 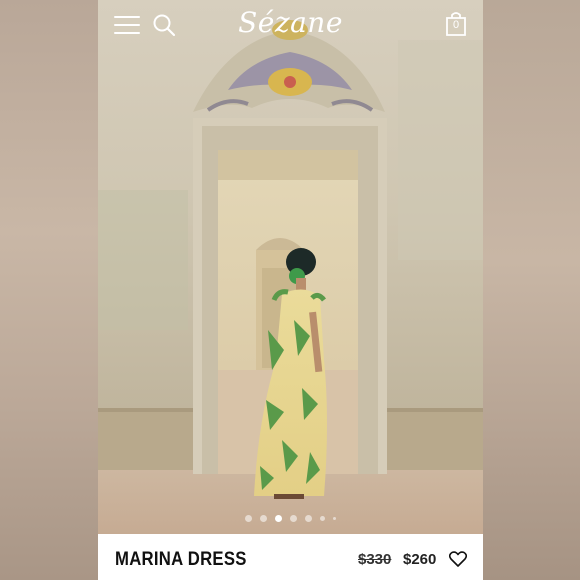 I want to click on product-info-bar: MARINA DRESS $330 $260, so click(x=290, y=557).